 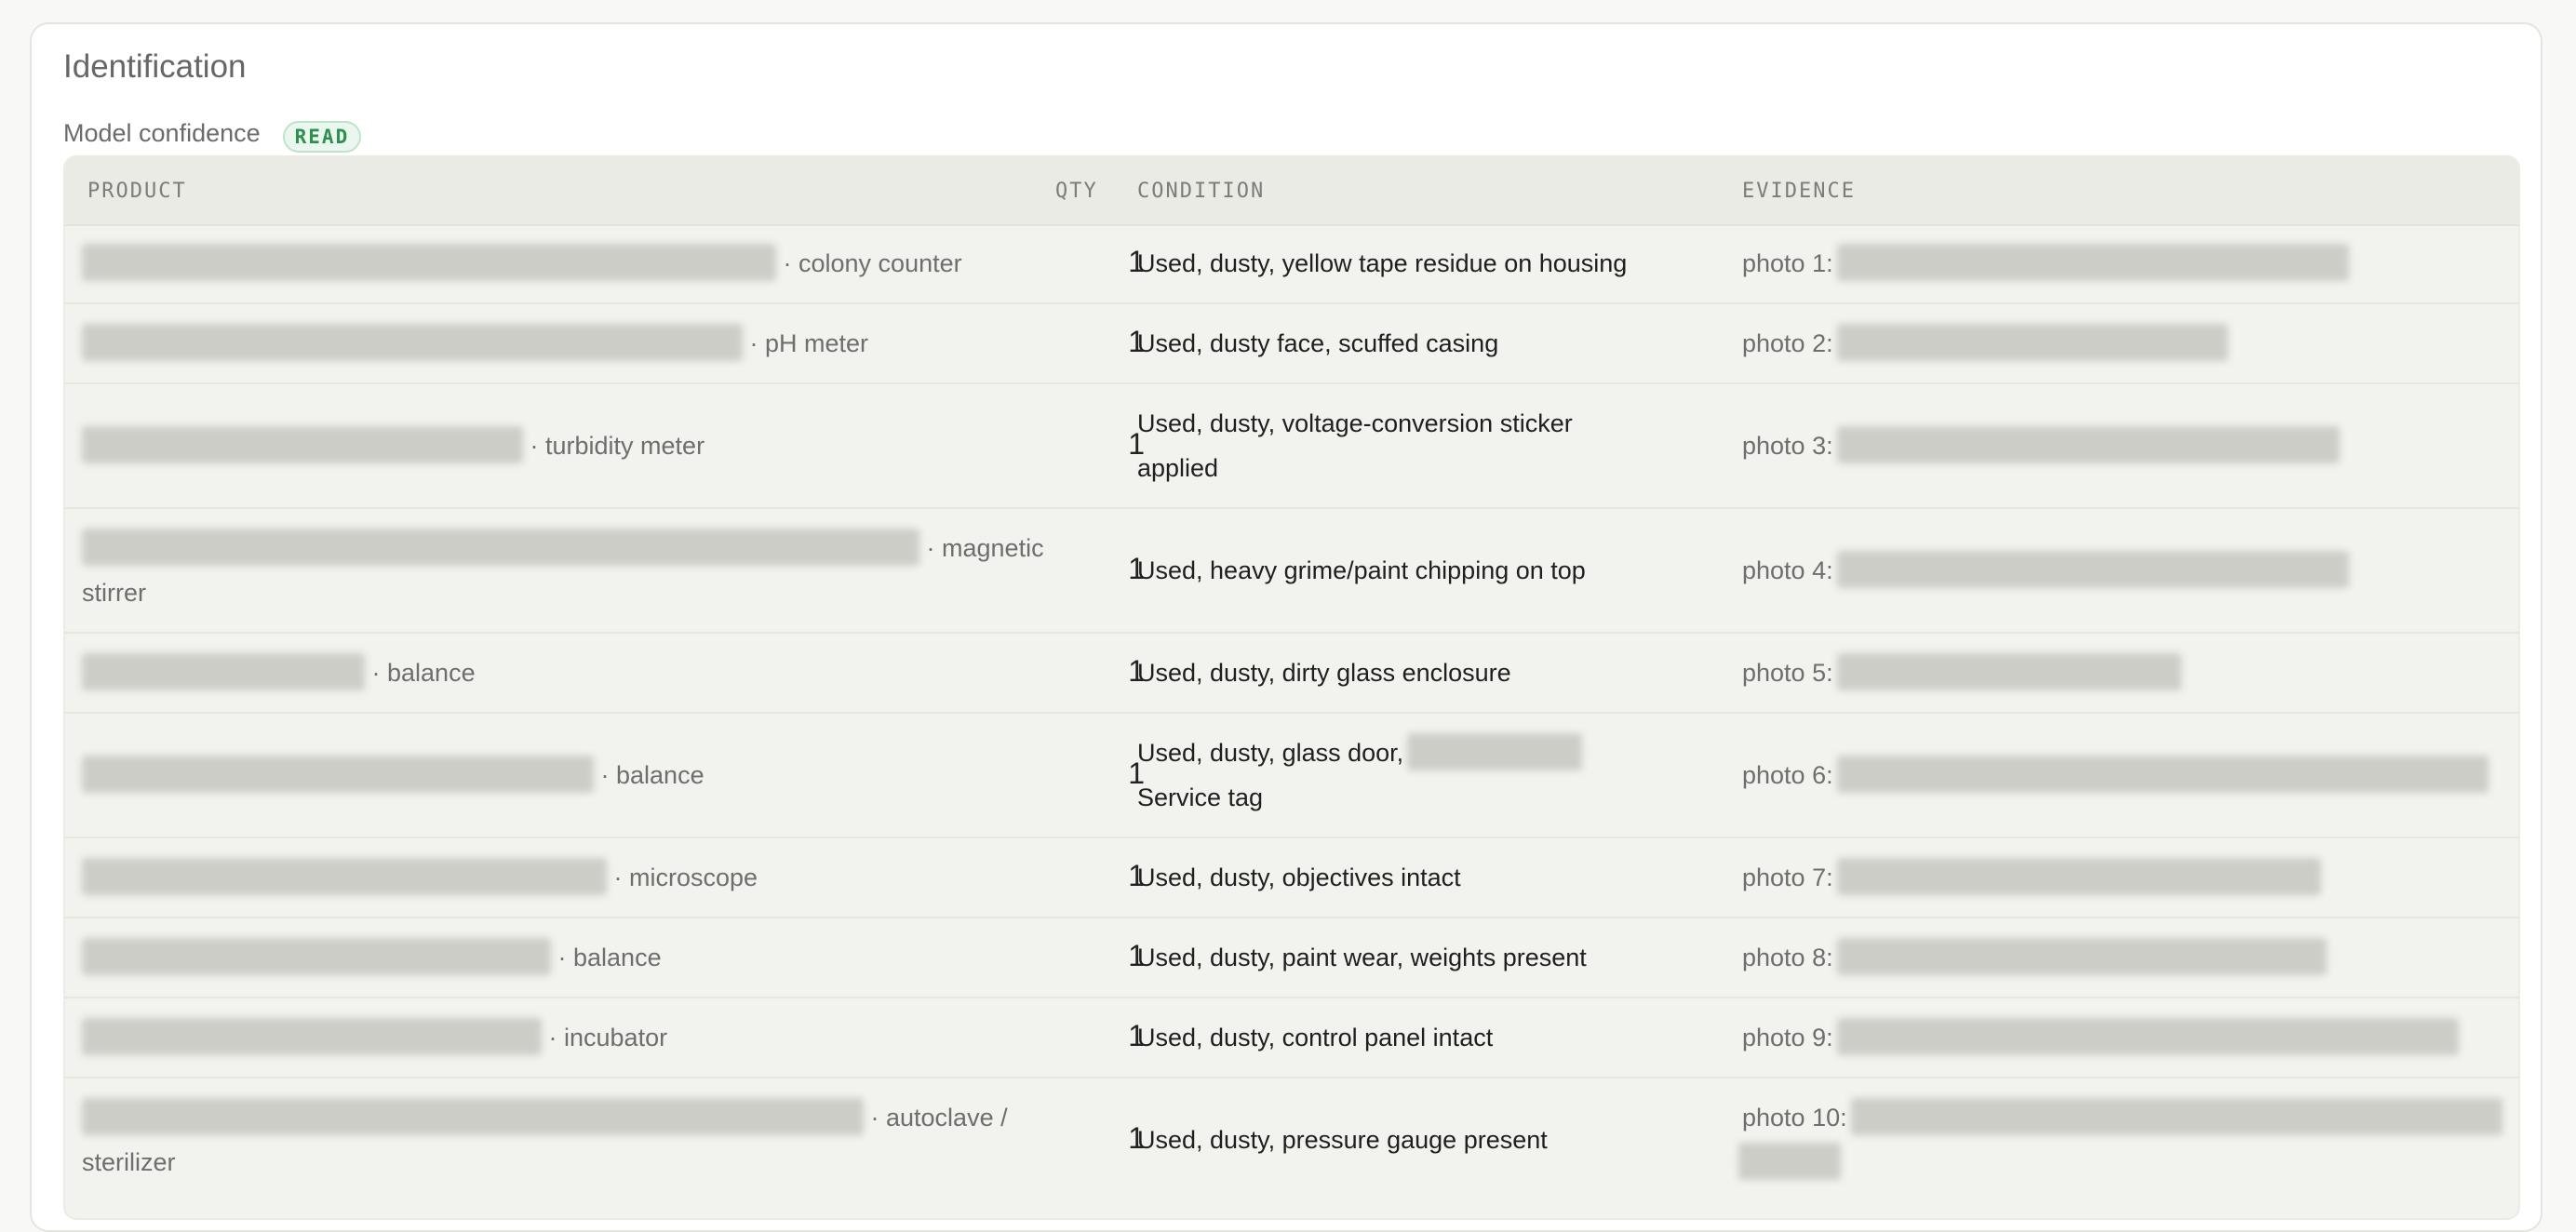 What do you see at coordinates (608, 1037) in the screenshot?
I see `product-type: · incubator` at bounding box center [608, 1037].